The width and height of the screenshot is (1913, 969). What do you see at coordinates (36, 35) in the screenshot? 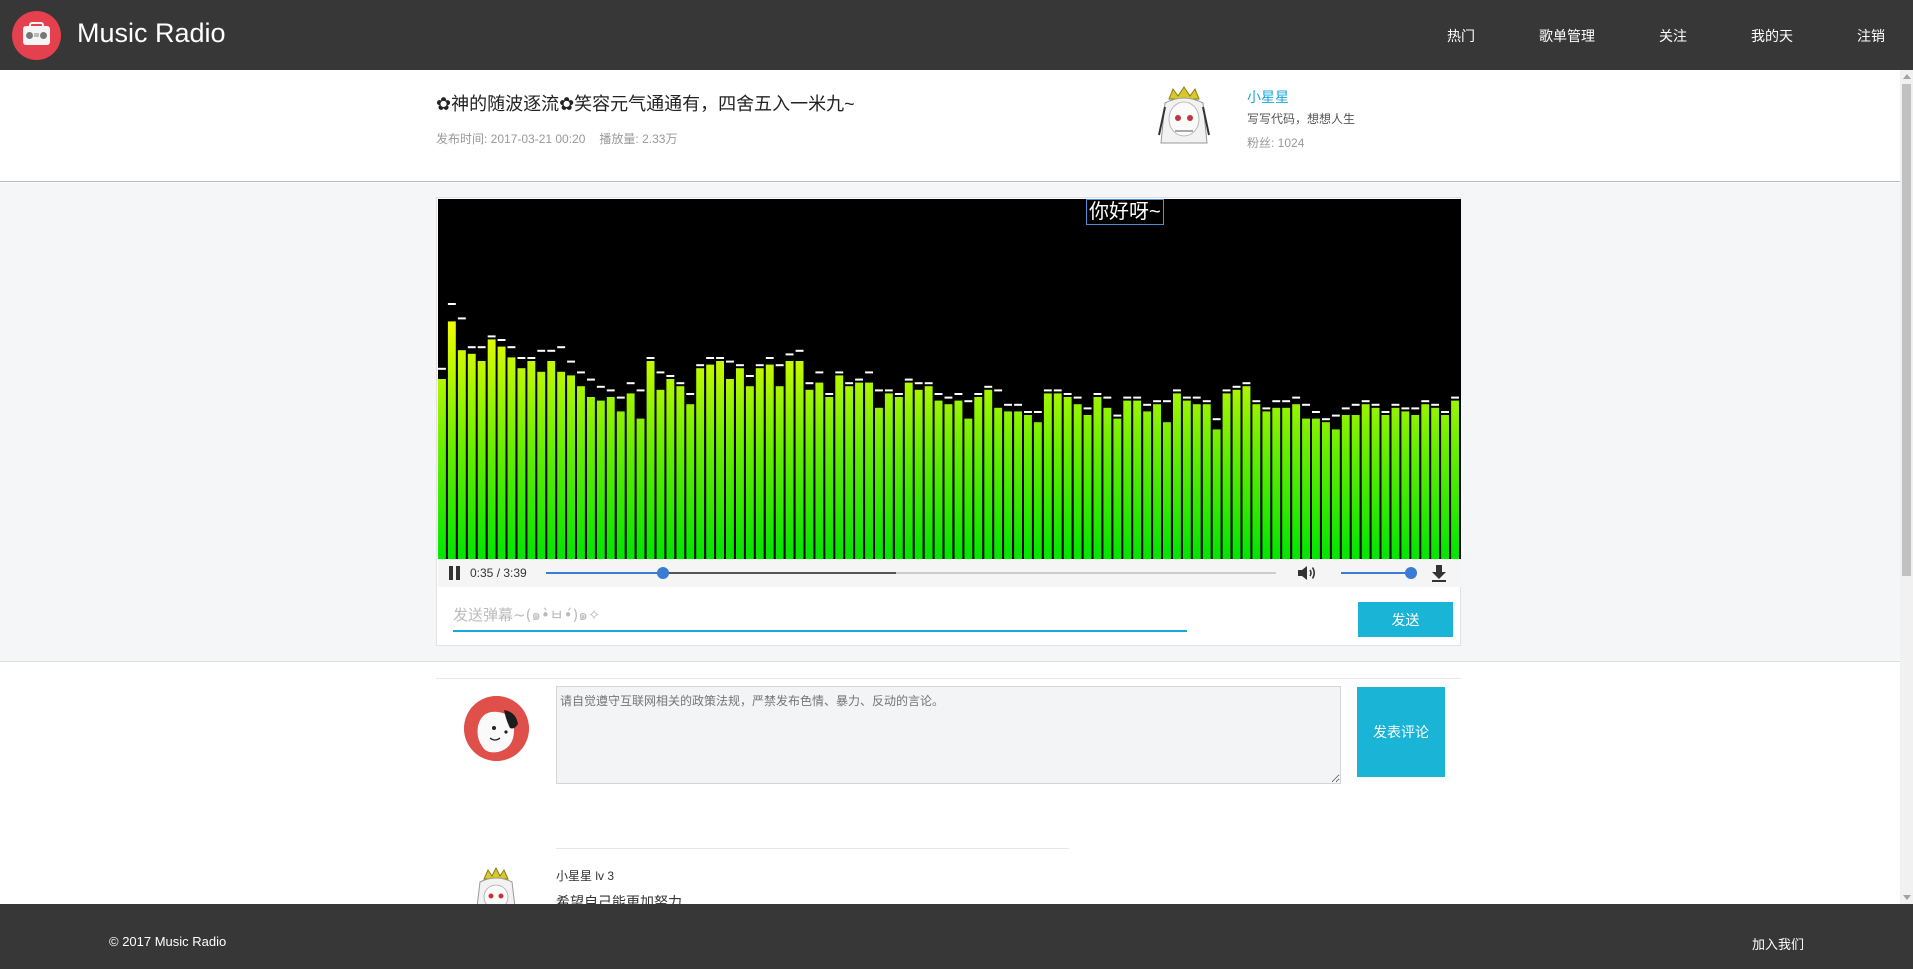
I see `radio-icon` at bounding box center [36, 35].